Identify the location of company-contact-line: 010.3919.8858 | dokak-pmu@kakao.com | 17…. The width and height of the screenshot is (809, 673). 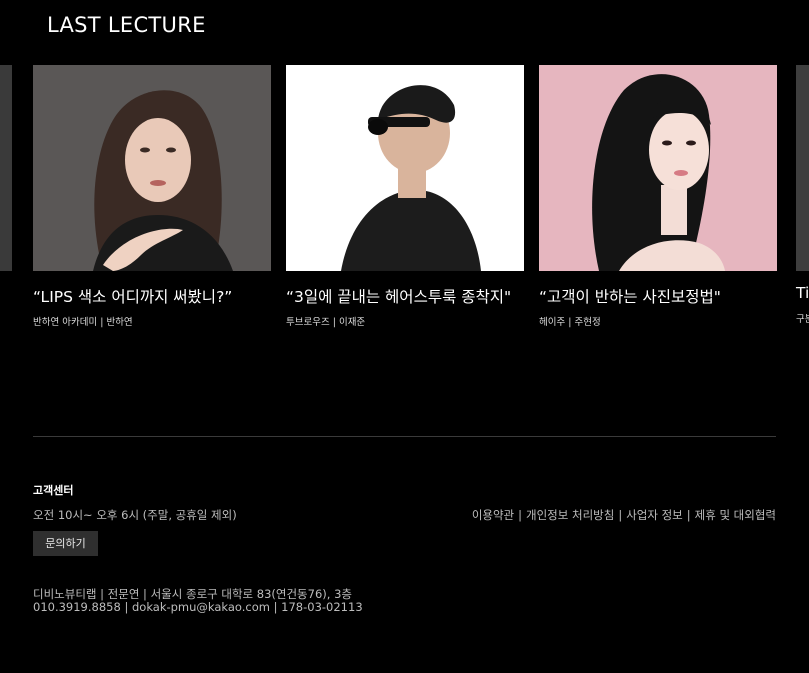
(198, 607).